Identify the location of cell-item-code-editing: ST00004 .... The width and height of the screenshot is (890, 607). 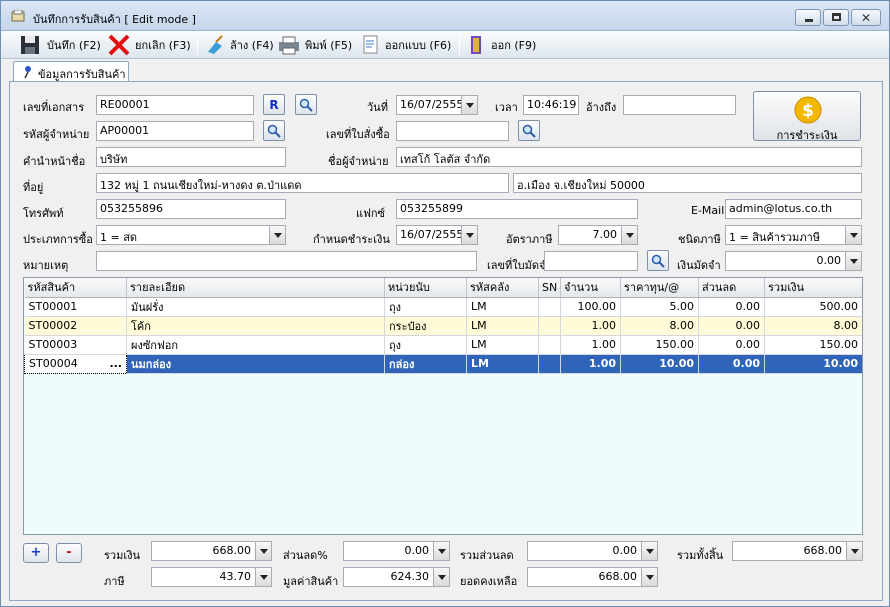
(75, 363).